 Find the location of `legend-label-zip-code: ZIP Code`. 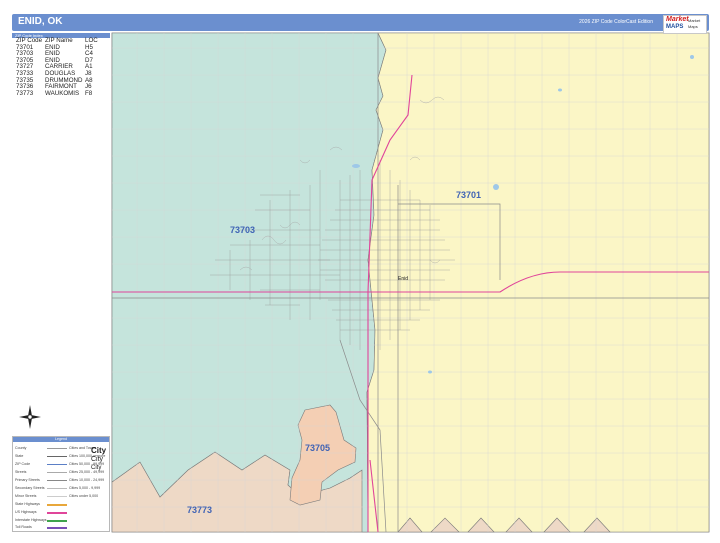

legend-label-zip-code: ZIP Code is located at coordinates (23, 464).